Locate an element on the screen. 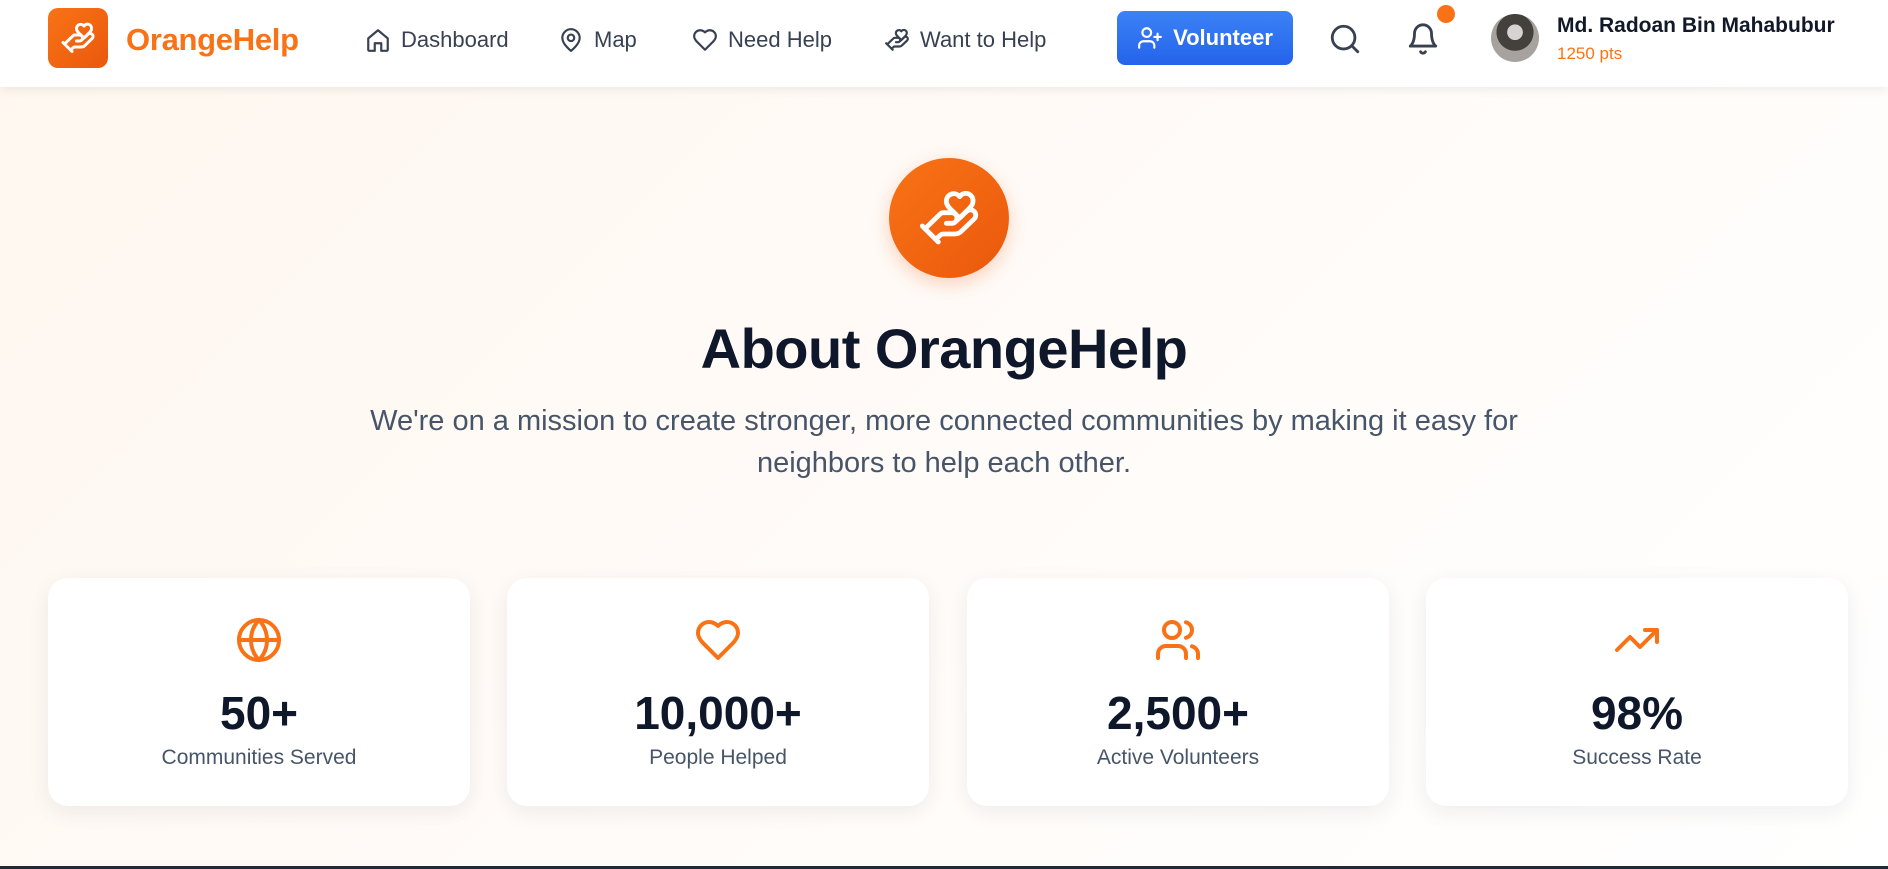  nav-map: Map is located at coordinates (597, 40).